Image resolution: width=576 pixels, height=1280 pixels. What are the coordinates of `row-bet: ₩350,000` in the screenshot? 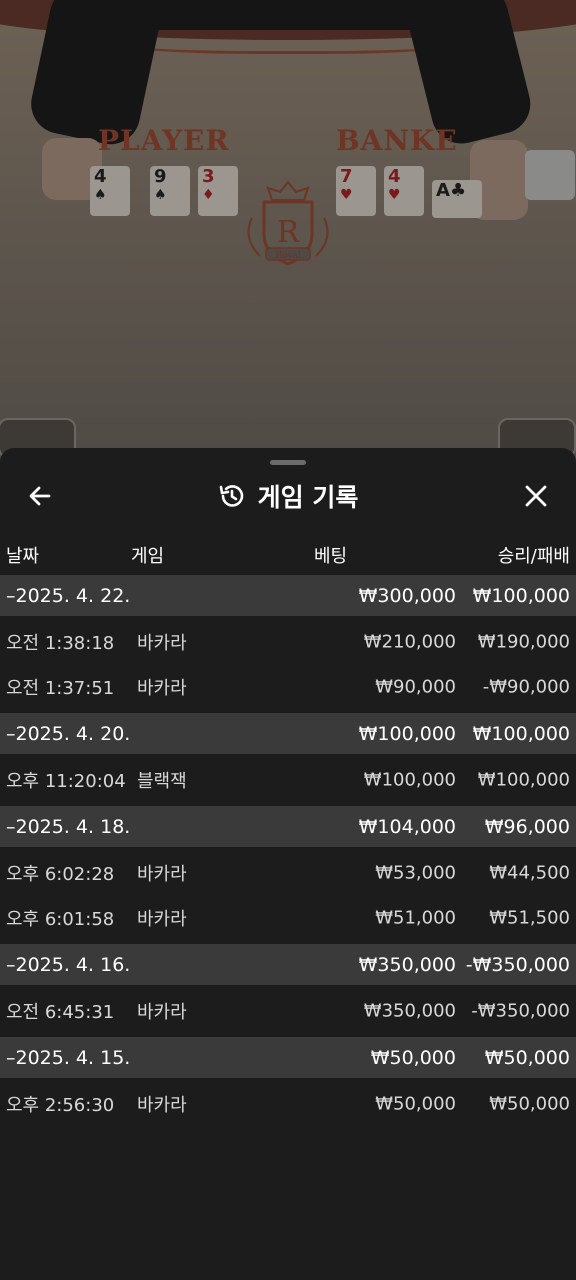 It's located at (409, 1010).